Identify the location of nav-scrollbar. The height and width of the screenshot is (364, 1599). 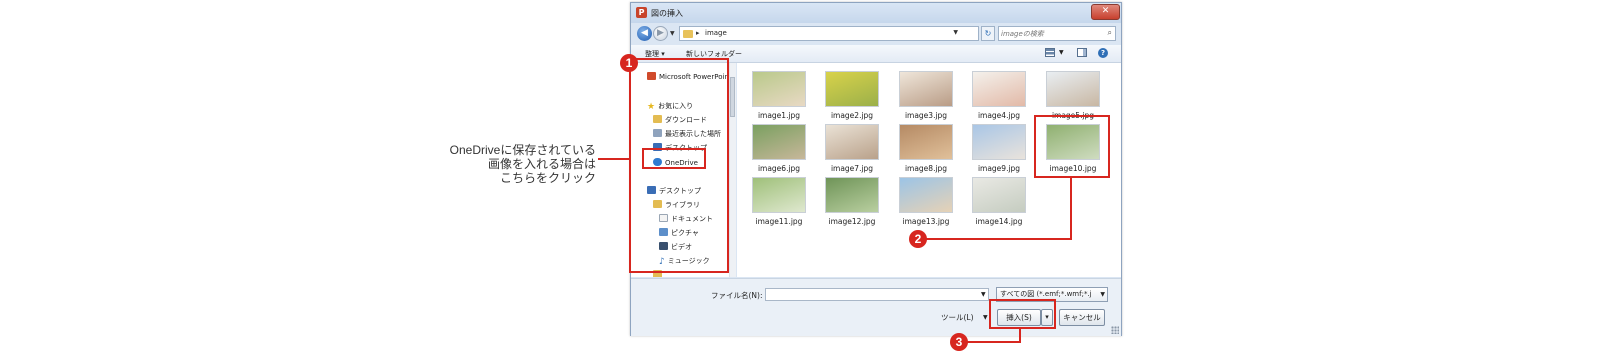
(732, 170).